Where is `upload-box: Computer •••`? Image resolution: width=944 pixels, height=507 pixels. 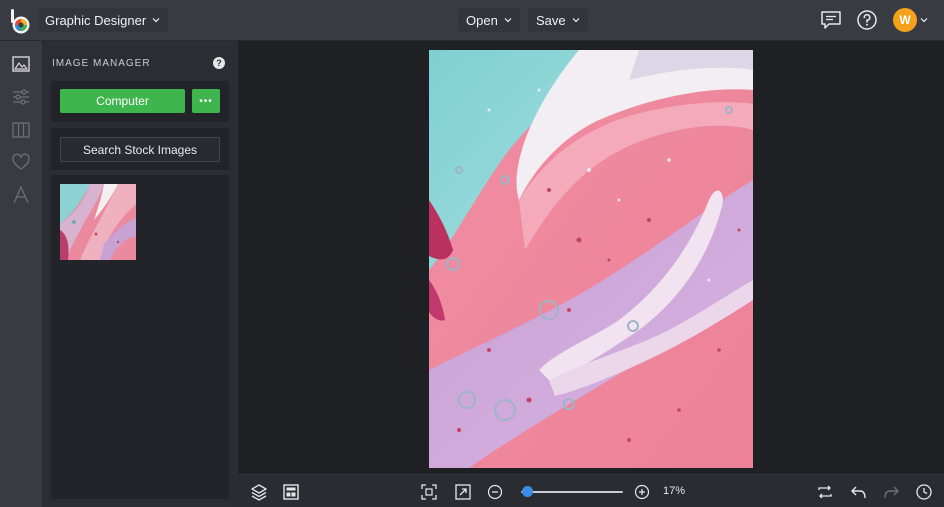
upload-box: Computer ••• is located at coordinates (140, 101).